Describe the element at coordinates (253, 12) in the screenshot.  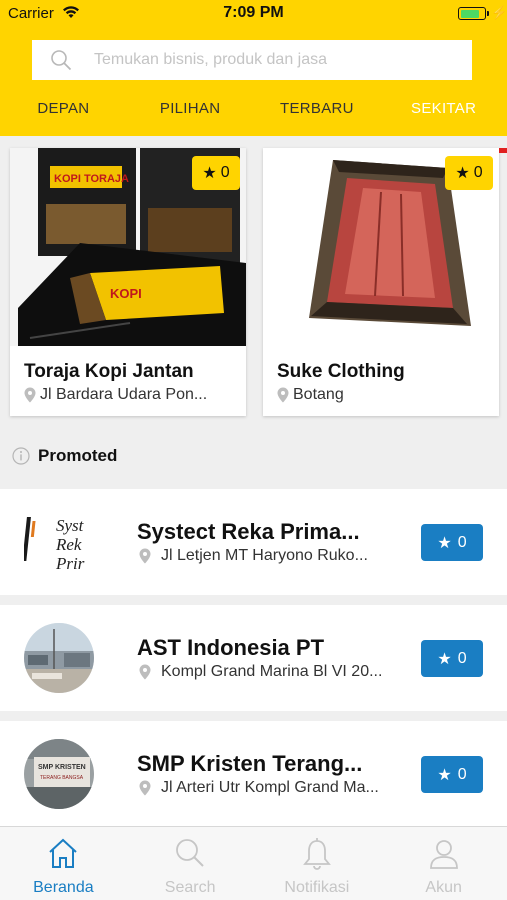
I see `clock: 7:09 PM` at that location.